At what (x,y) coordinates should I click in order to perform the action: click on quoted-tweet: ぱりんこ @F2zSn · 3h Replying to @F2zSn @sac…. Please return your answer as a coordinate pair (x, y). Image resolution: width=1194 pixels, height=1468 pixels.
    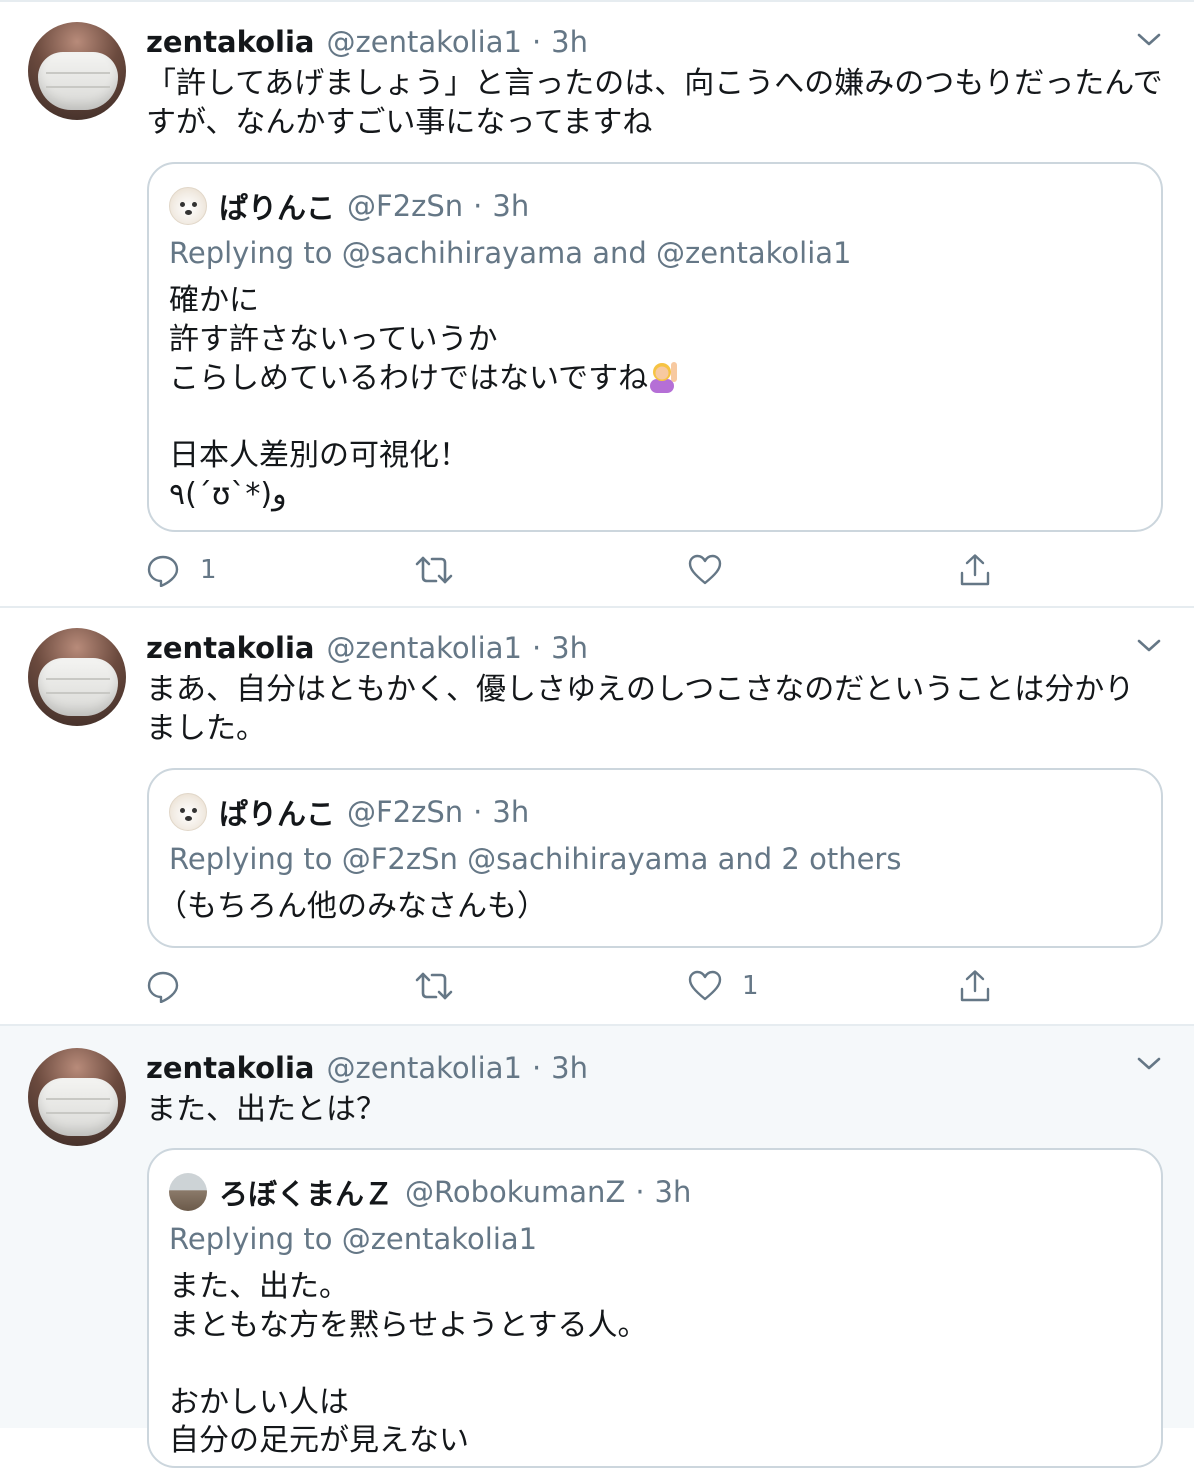
    Looking at the image, I should click on (655, 858).